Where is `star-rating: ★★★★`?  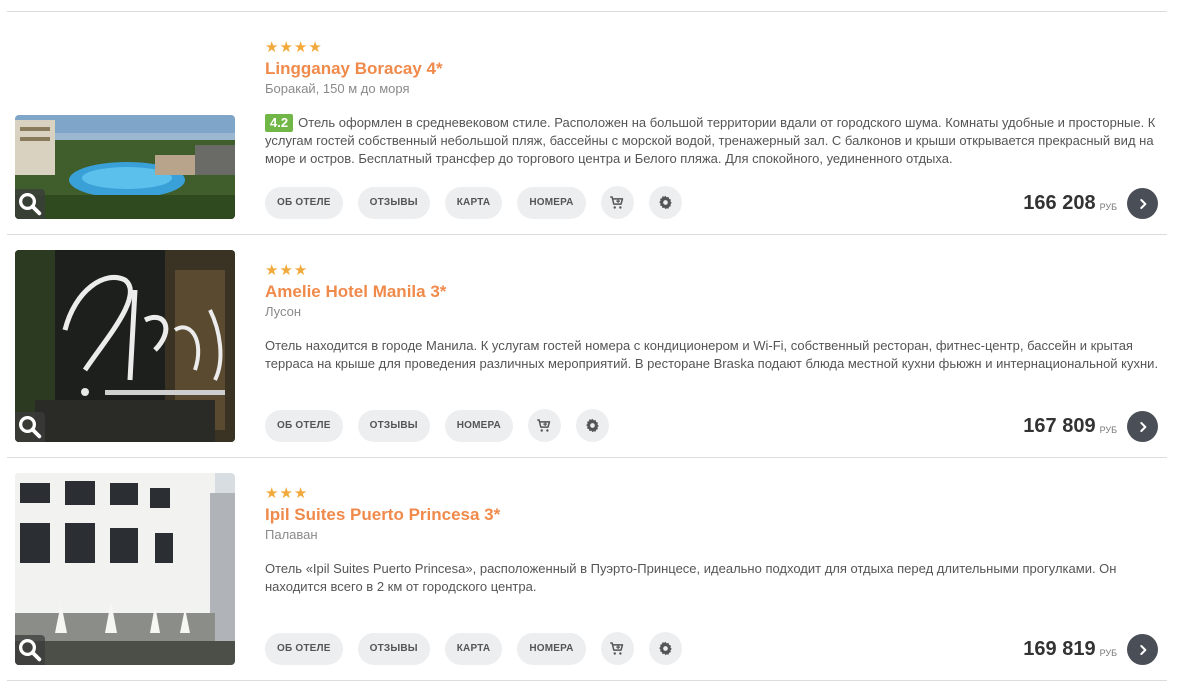 star-rating: ★★★★ is located at coordinates (294, 47).